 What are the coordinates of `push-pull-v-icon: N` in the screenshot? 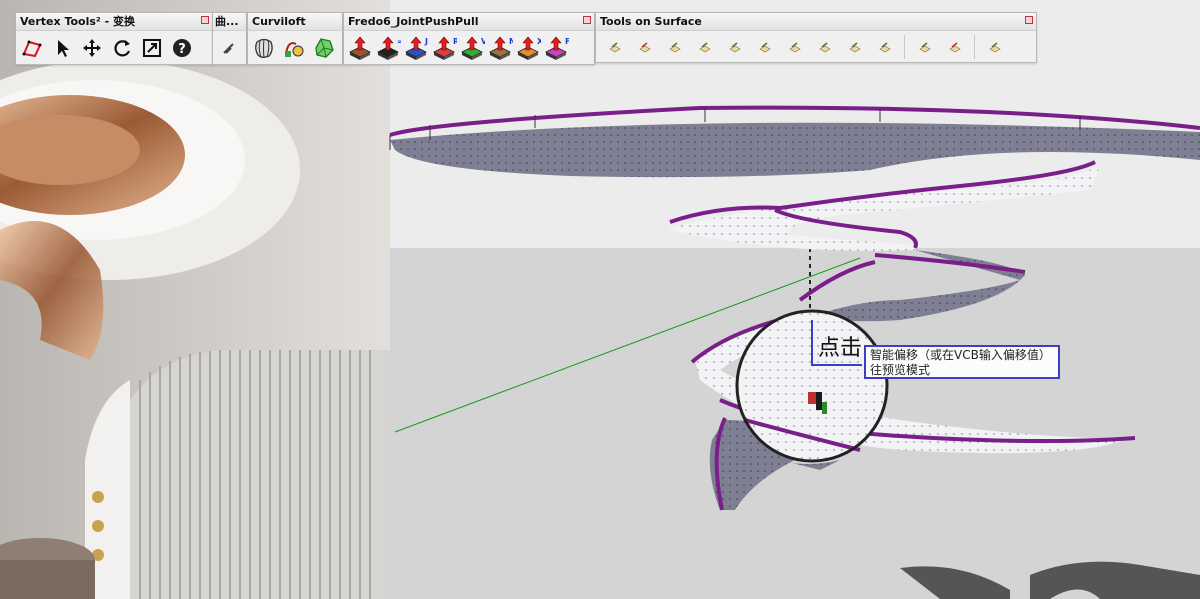 It's located at (500, 48).